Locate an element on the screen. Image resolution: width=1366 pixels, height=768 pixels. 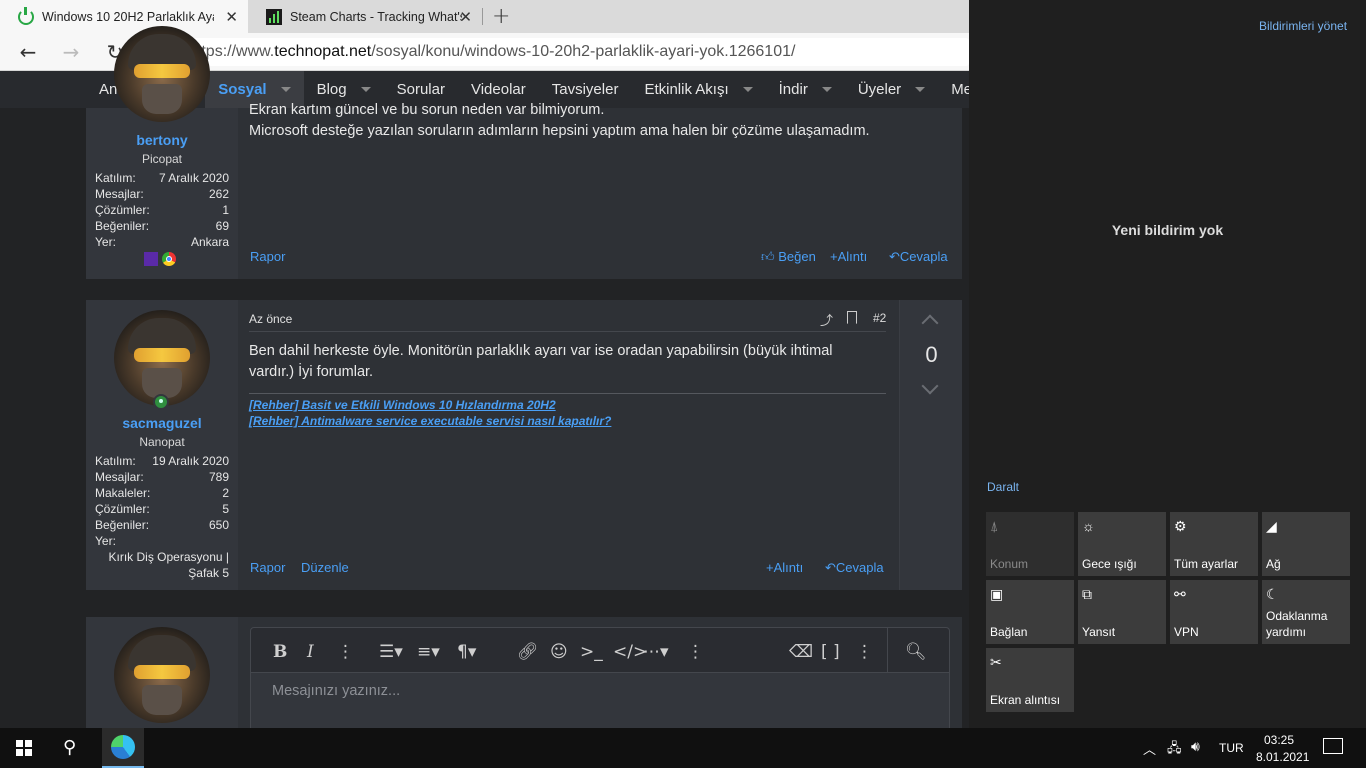
username-link: sacmaguzel is located at coordinates (162, 423).